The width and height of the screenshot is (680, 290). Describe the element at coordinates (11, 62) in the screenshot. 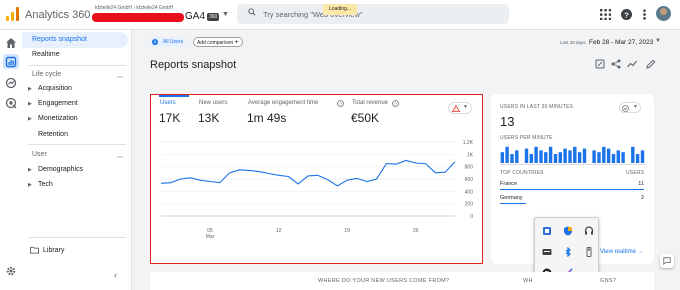

I see `reports-icon` at that location.